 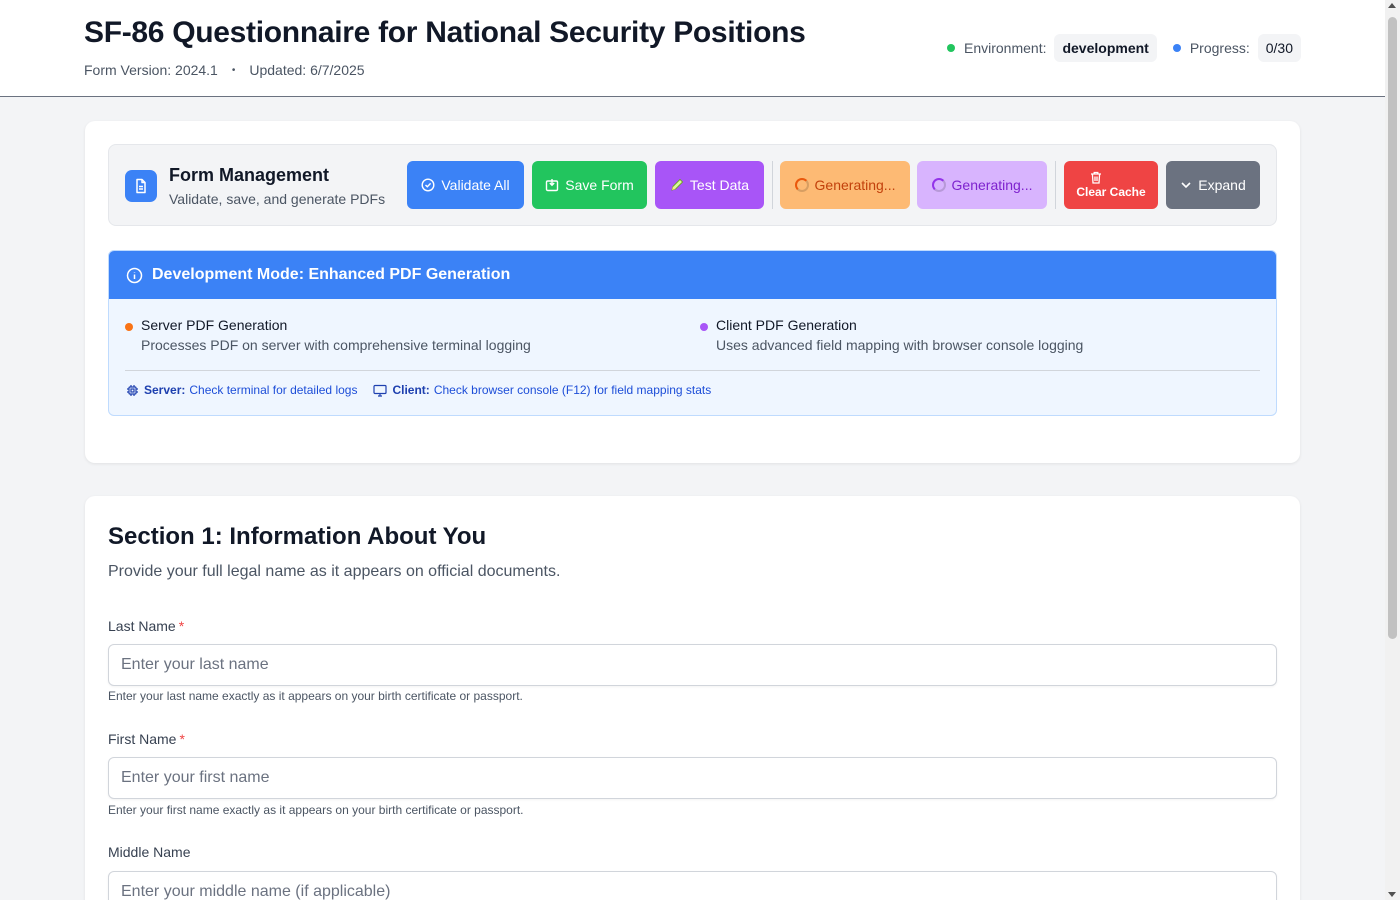 I want to click on server-log-label: Server:, so click(x=165, y=390).